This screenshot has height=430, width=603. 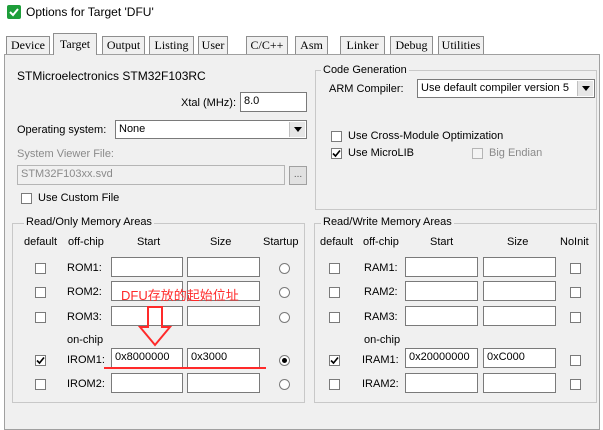 I want to click on rom-header-size: Size, so click(x=221, y=242).